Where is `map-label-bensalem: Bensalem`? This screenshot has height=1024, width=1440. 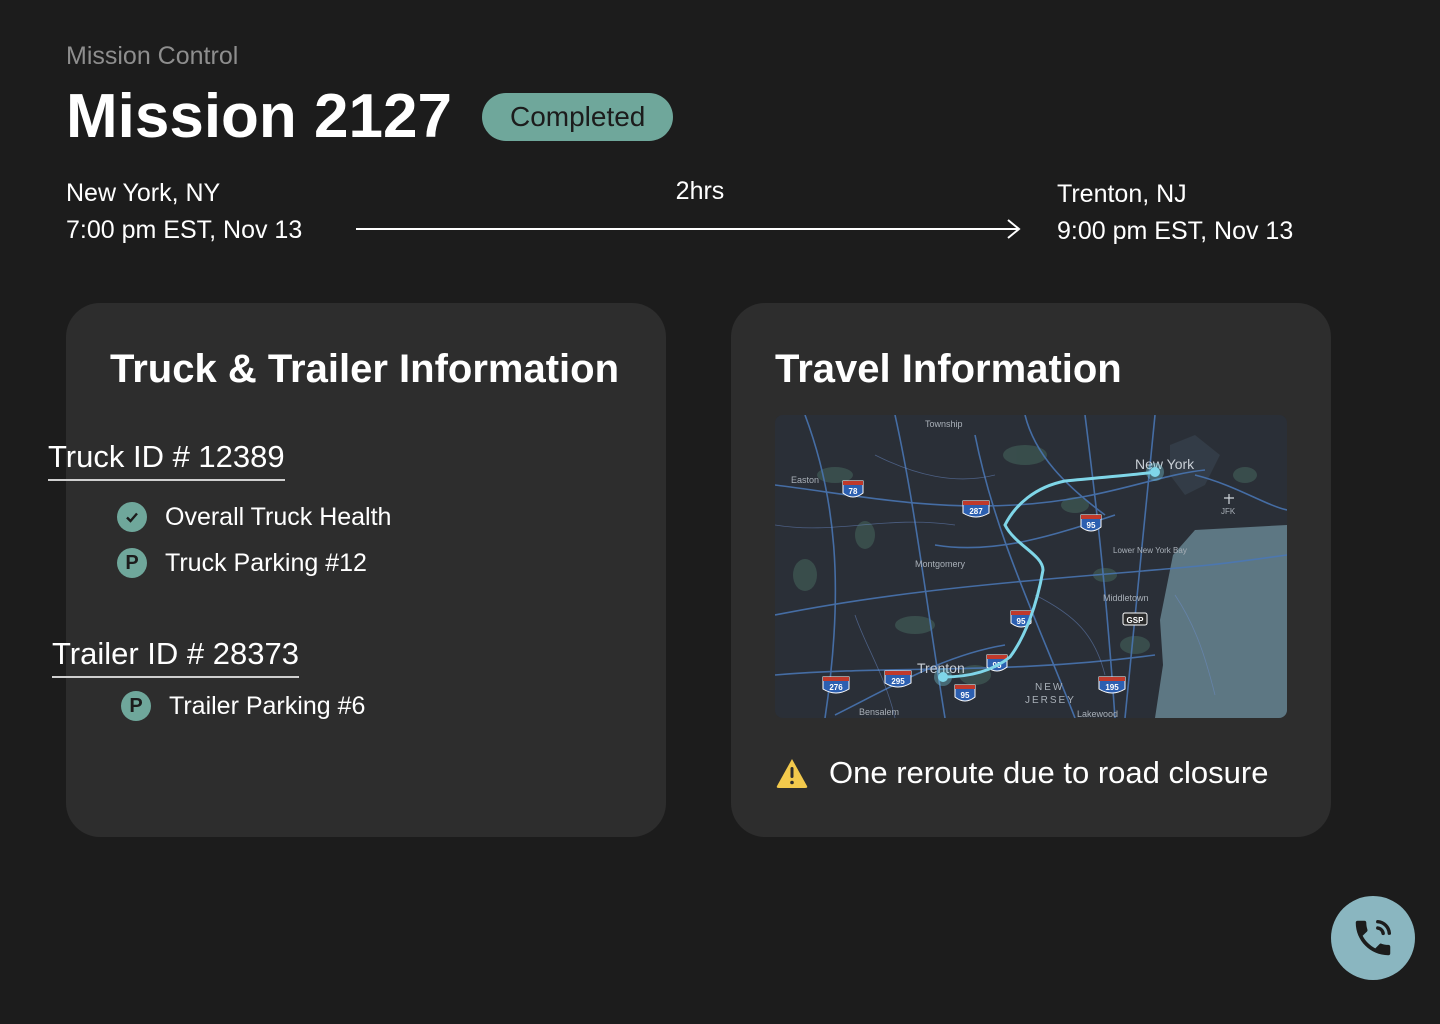 map-label-bensalem: Bensalem is located at coordinates (879, 712).